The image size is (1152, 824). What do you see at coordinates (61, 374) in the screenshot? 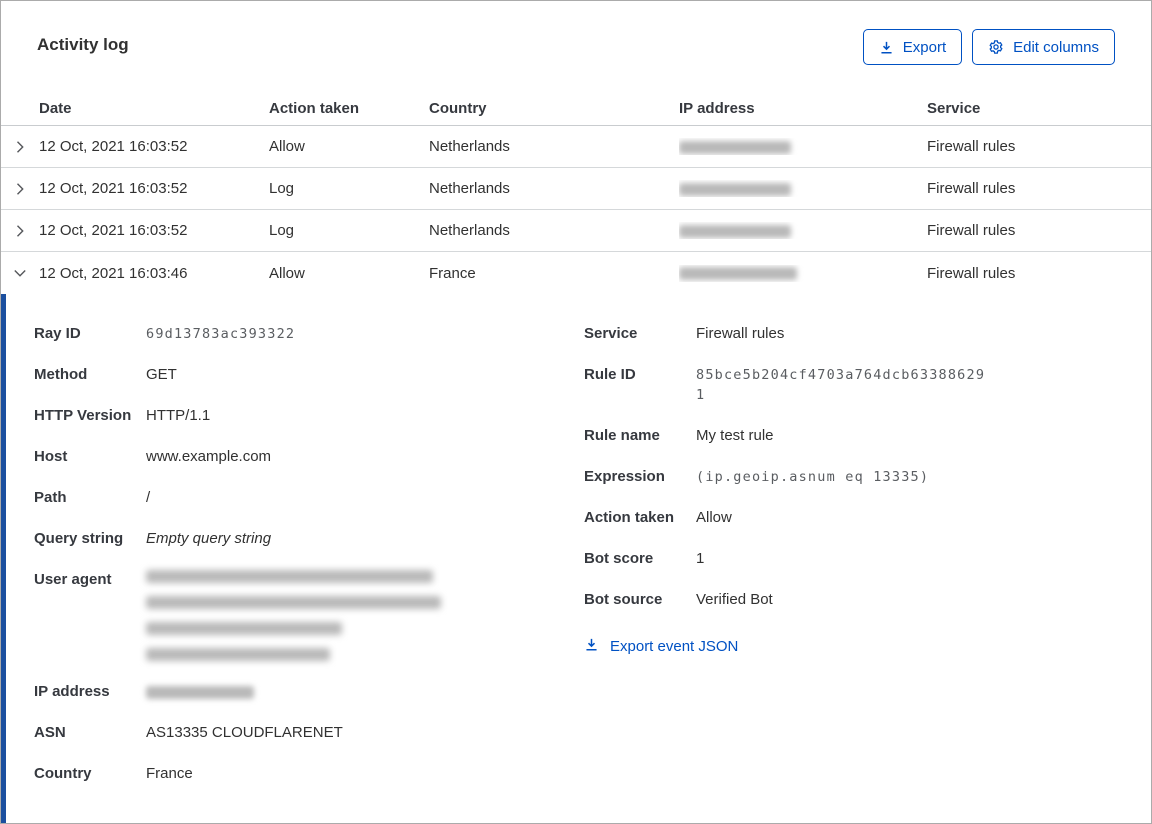
I see `field-label: Method` at bounding box center [61, 374].